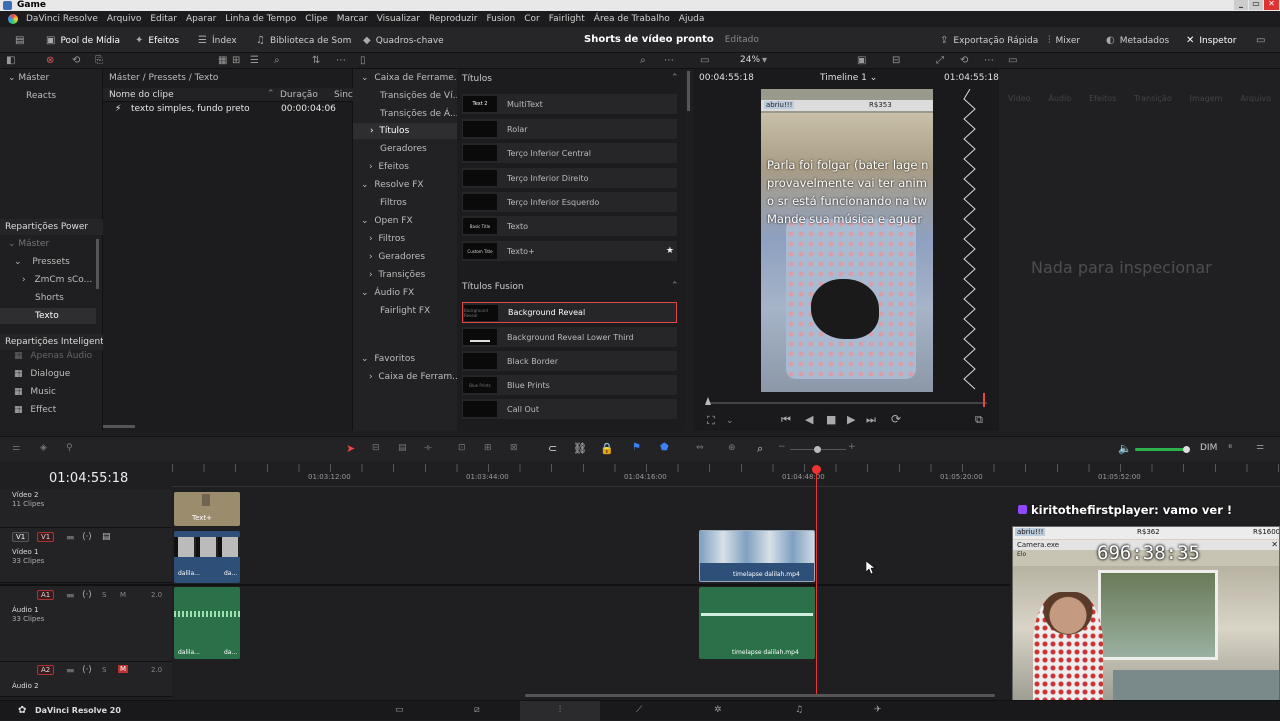 The width and height of the screenshot is (1280, 721). What do you see at coordinates (41, 96) in the screenshot?
I see `bin-reacts: Reacts` at bounding box center [41, 96].